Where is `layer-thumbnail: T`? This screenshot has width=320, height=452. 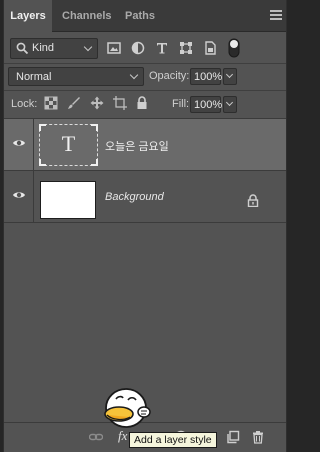
layer-thumbnail: T is located at coordinates (68, 145).